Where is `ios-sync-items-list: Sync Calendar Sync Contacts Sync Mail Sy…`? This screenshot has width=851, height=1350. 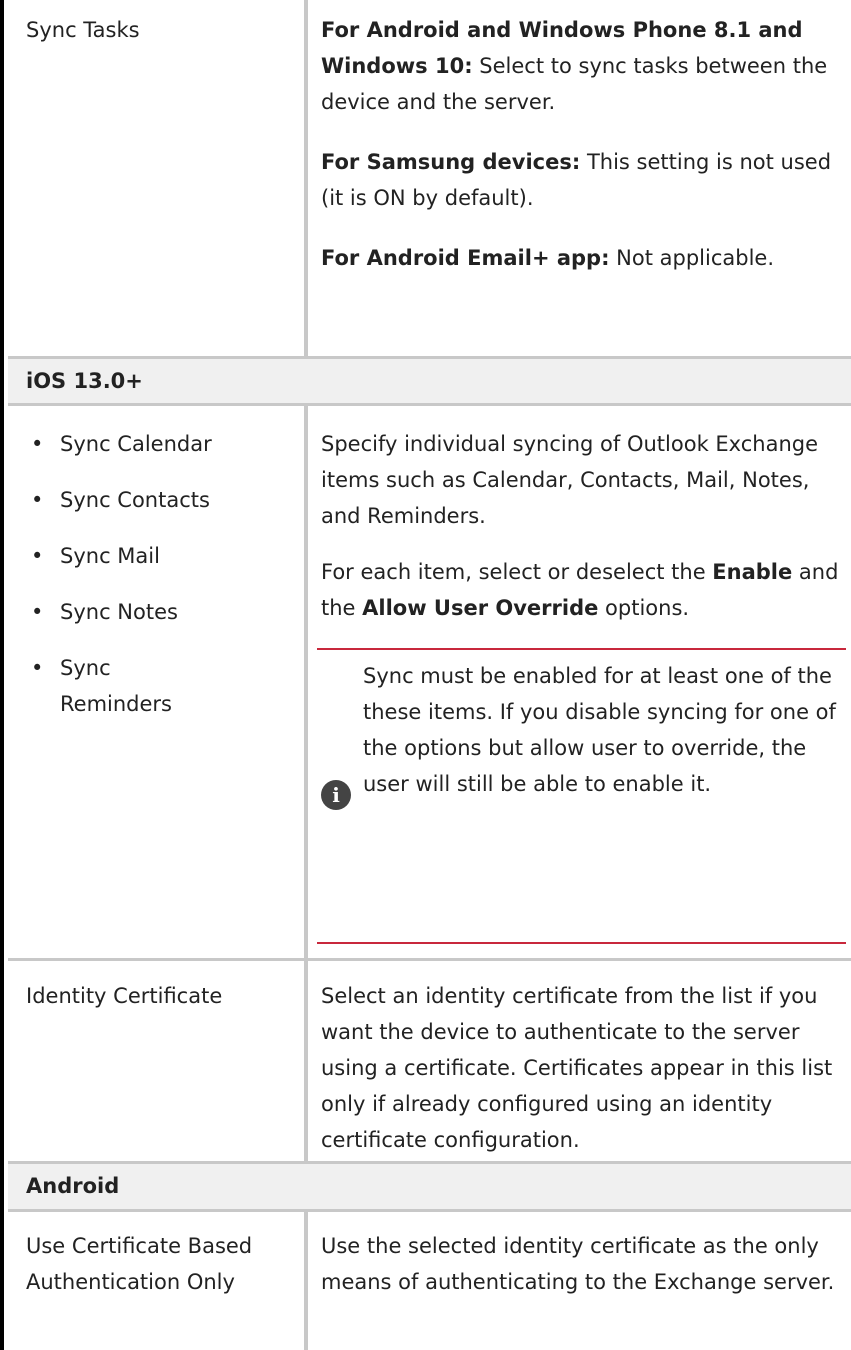
ios-sync-items-list: Sync Calendar Sync Contacts Sync Mail Sy… is located at coordinates (156, 584).